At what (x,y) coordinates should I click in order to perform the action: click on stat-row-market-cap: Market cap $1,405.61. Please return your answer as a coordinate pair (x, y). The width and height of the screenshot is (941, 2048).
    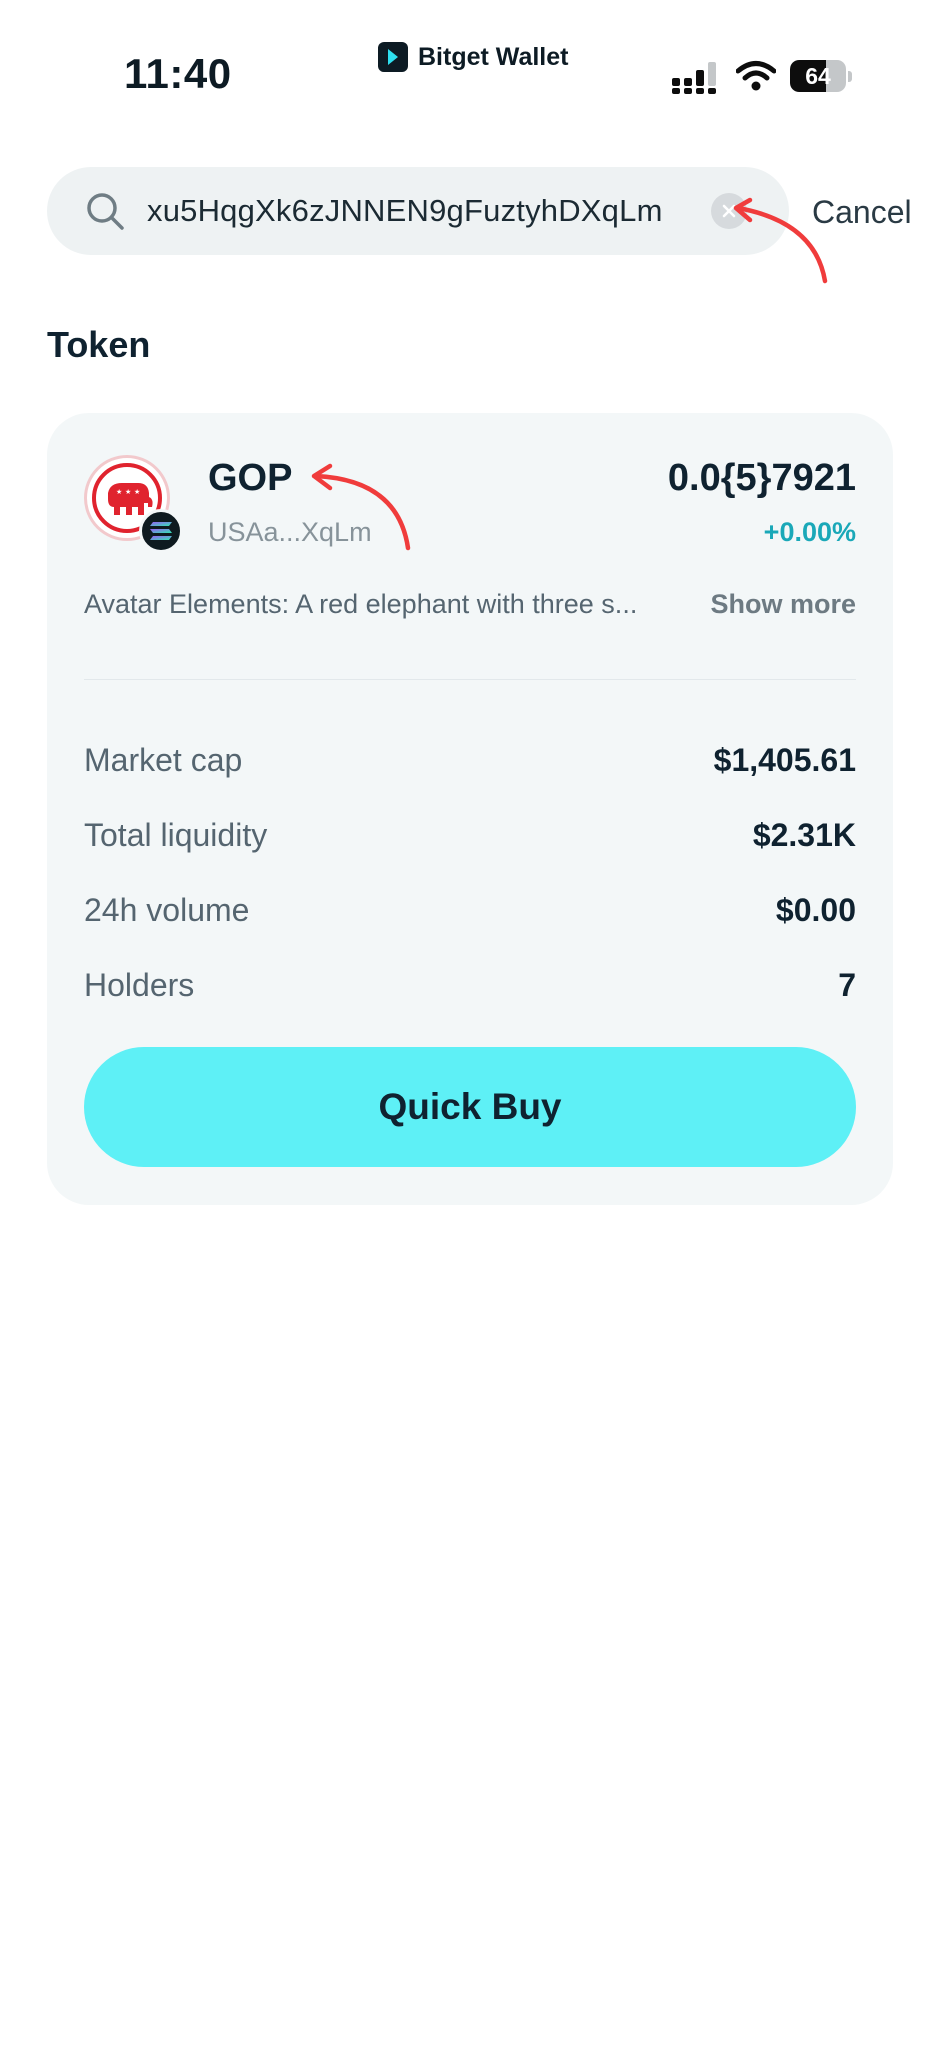
    Looking at the image, I should click on (470, 760).